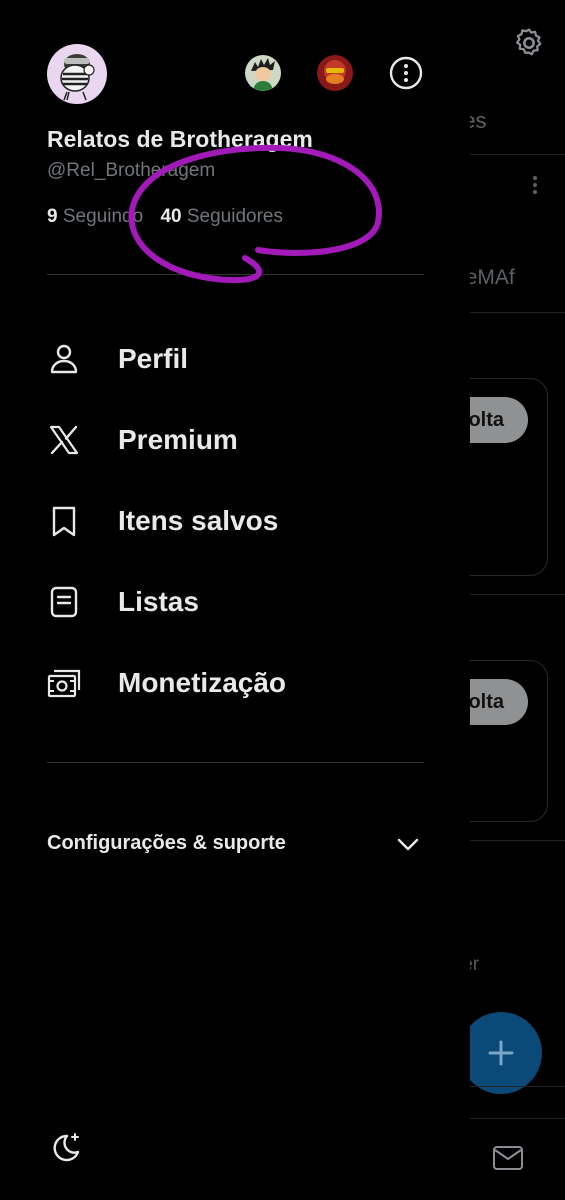  I want to click on character-illustration, so click(77, 77).